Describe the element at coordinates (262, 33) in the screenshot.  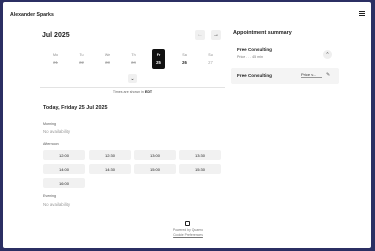
I see `summary-title: Appointment summary` at that location.